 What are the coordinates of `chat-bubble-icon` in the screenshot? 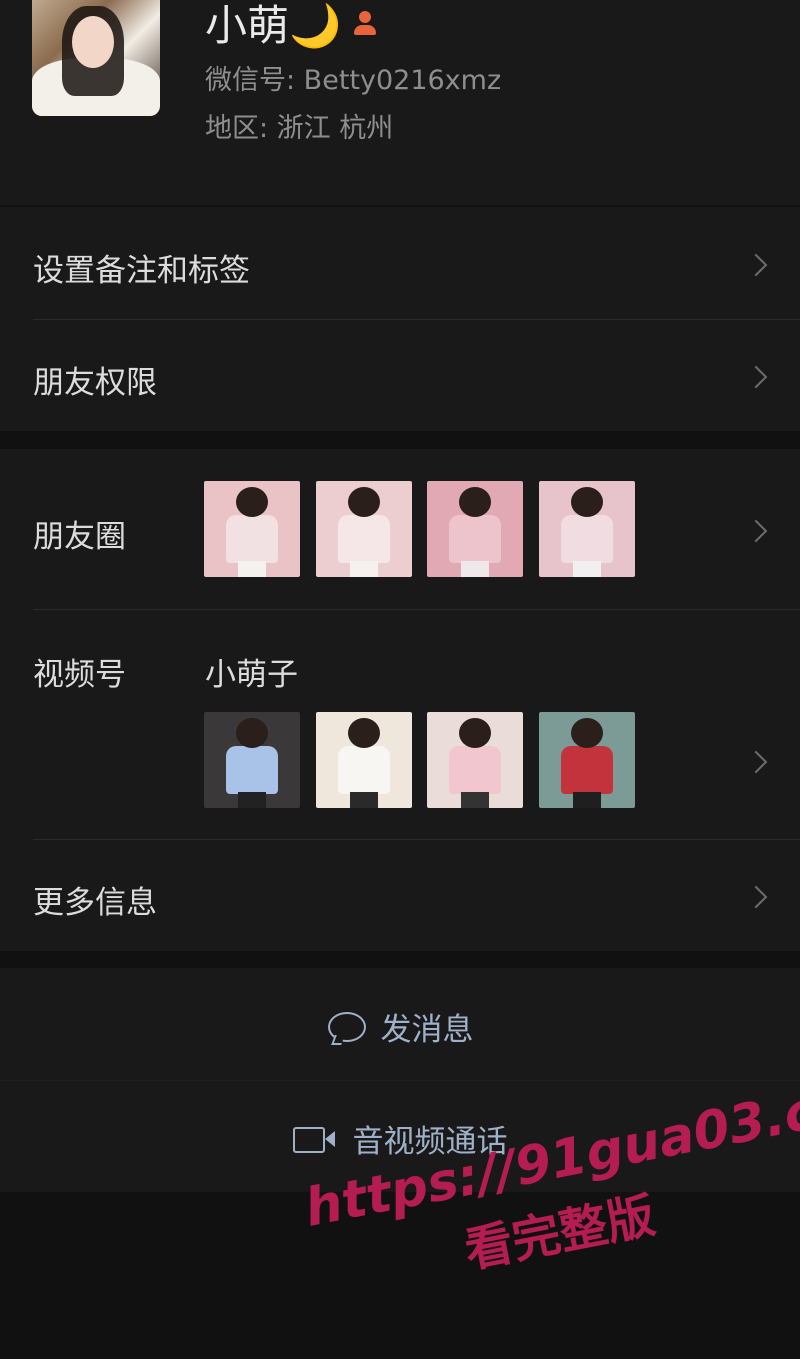 It's located at (346, 1027).